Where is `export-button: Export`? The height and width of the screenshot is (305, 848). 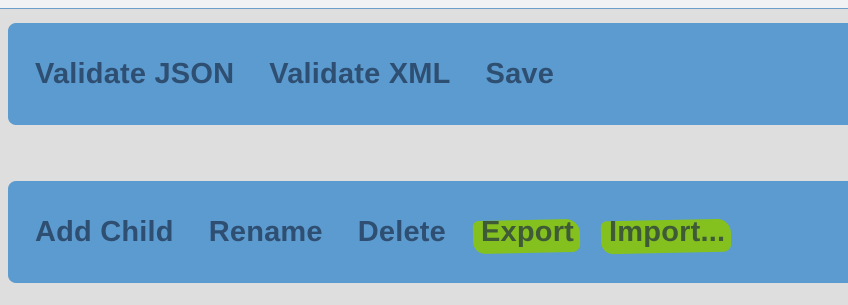
export-button: Export is located at coordinates (527, 232).